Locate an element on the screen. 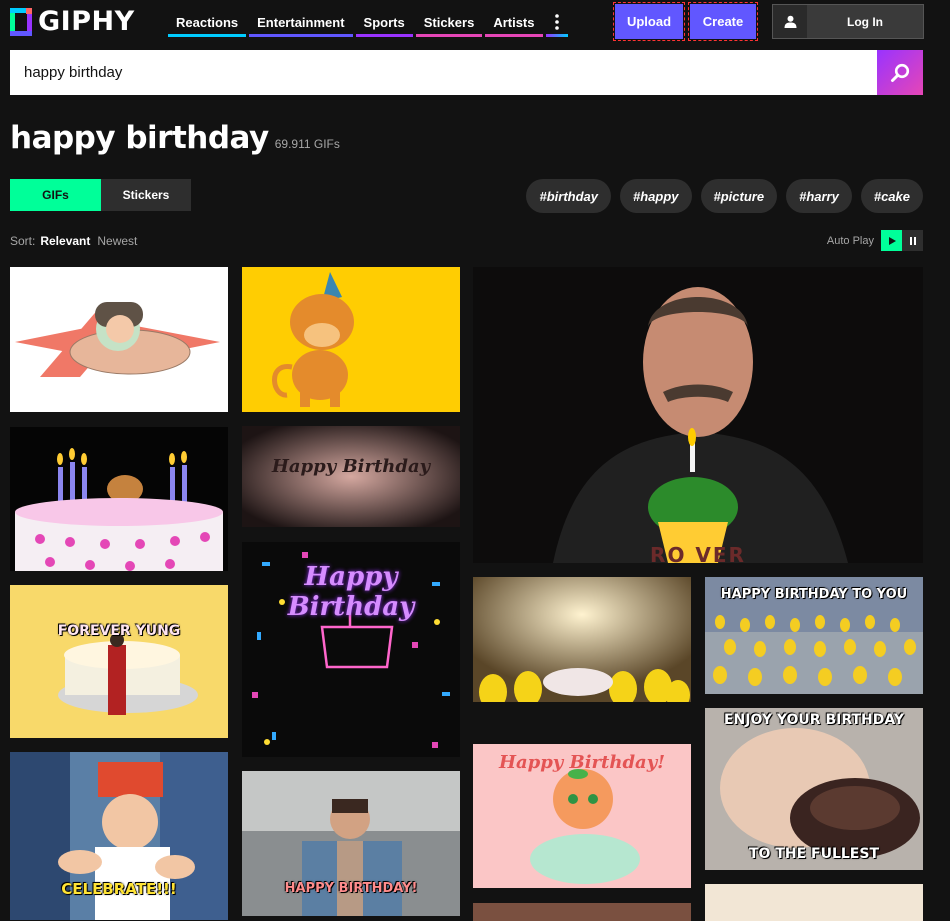  related-tags: #birthday #happy #picture #harry #cake is located at coordinates (724, 196).